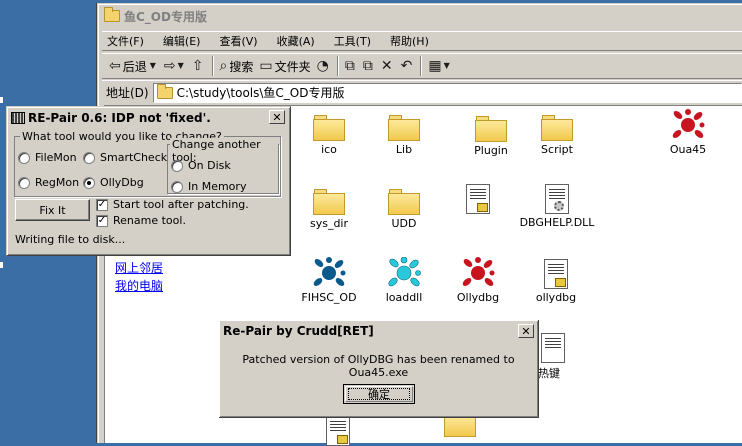 The height and width of the screenshot is (446, 742). What do you see at coordinates (329, 223) in the screenshot?
I see `file-label: sys_dir` at bounding box center [329, 223].